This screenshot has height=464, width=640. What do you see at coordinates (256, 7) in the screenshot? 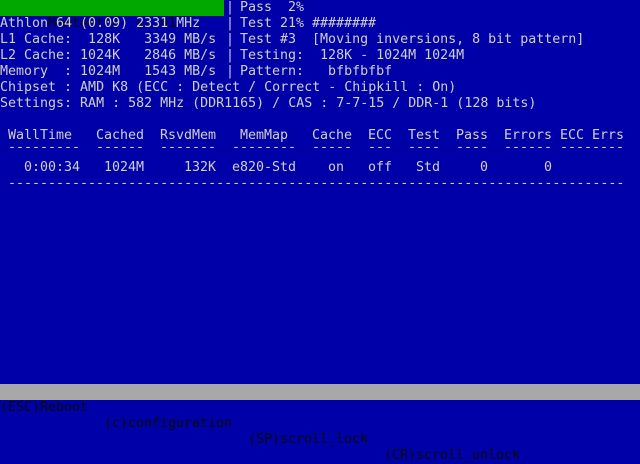
I see `pass-label: Pass` at bounding box center [256, 7].